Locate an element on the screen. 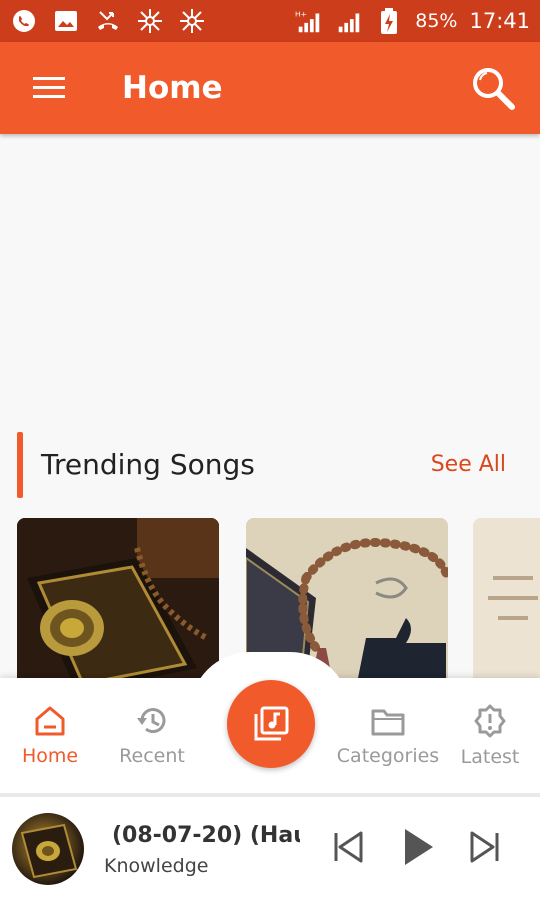 This screenshot has width=540, height=900. clock: 17:41 is located at coordinates (499, 21).